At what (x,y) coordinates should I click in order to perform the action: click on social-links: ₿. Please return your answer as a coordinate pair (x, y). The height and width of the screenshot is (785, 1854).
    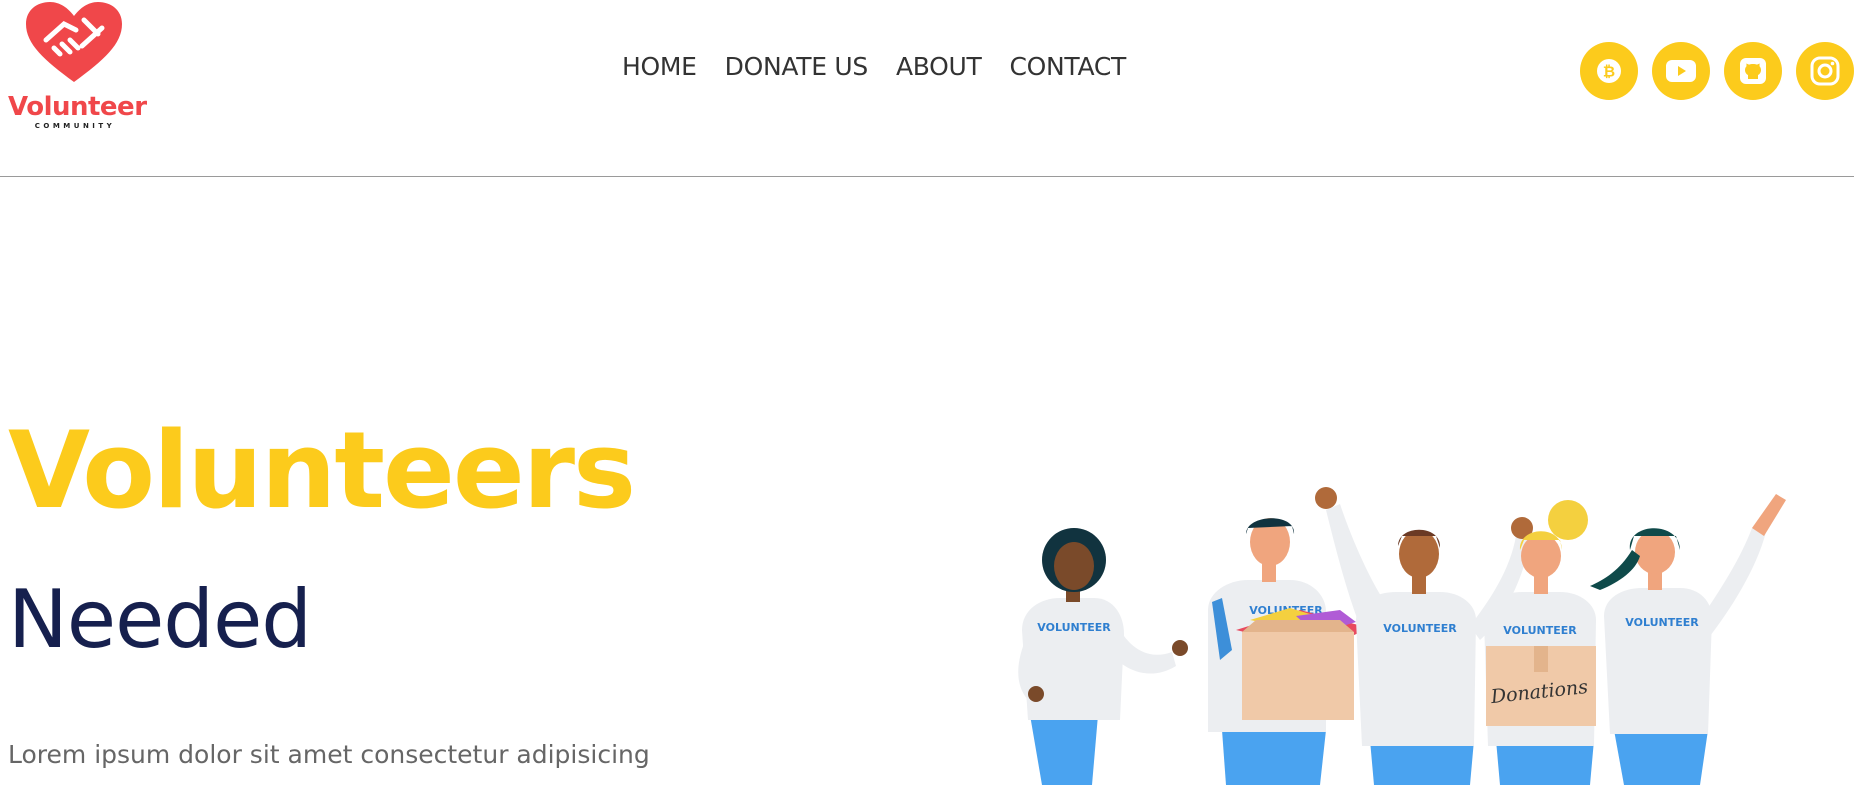
    Looking at the image, I should click on (1717, 71).